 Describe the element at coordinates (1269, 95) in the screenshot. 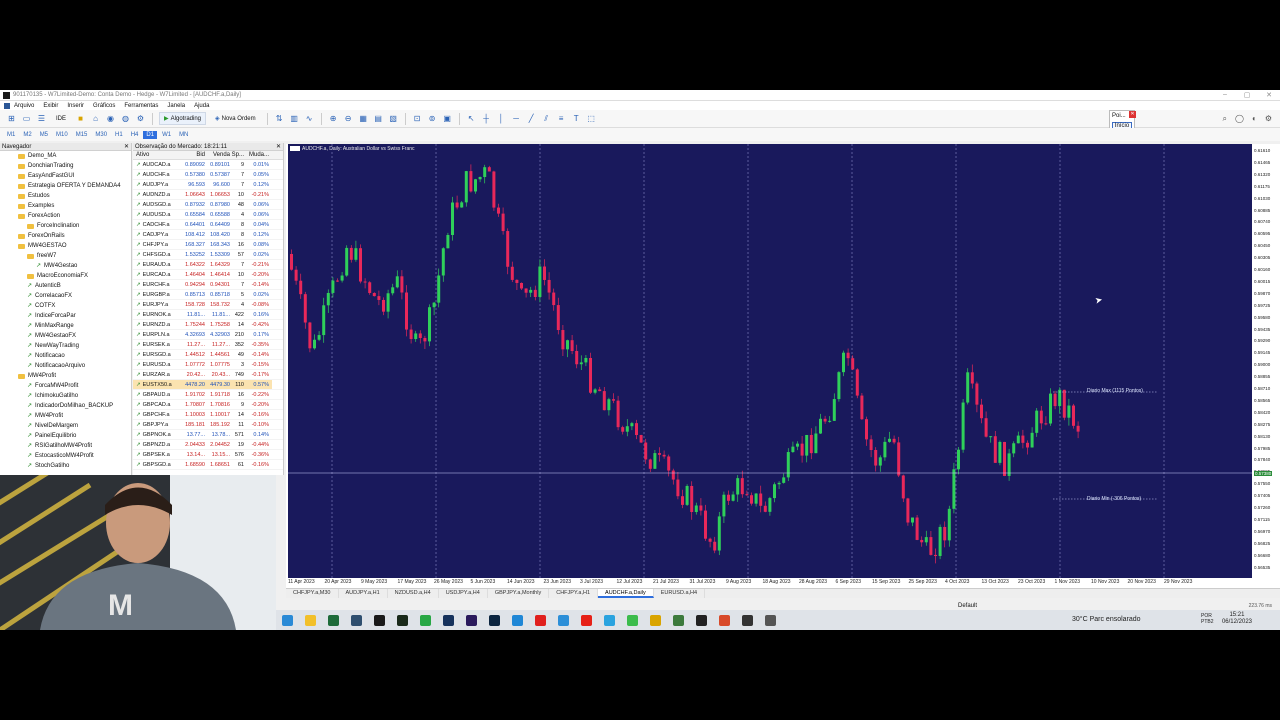

I see `close-button: ✕` at that location.